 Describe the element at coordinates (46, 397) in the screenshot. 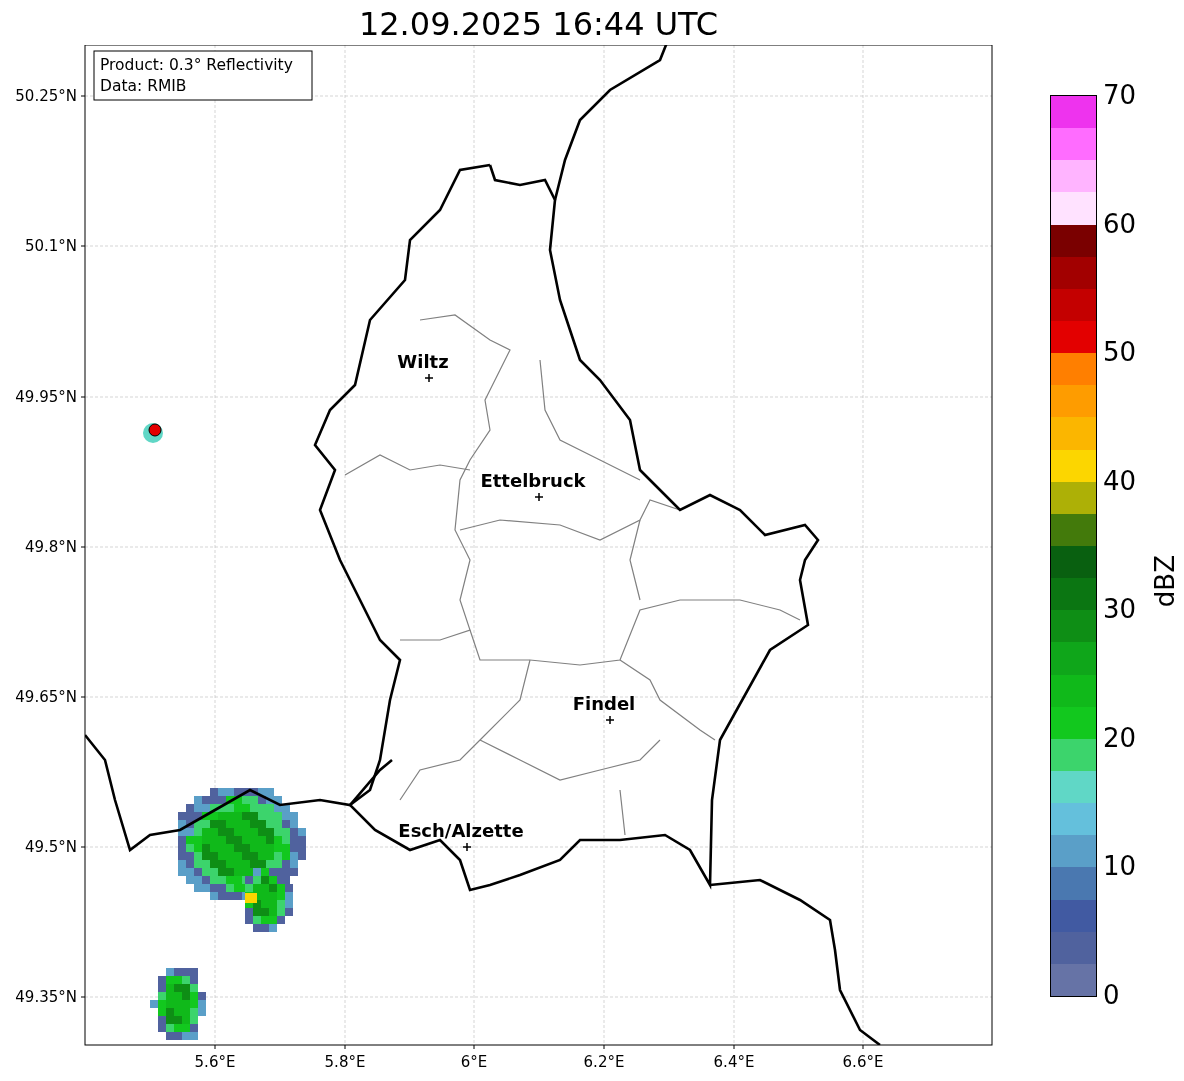

I see `latitude-label: 49.95°N` at that location.